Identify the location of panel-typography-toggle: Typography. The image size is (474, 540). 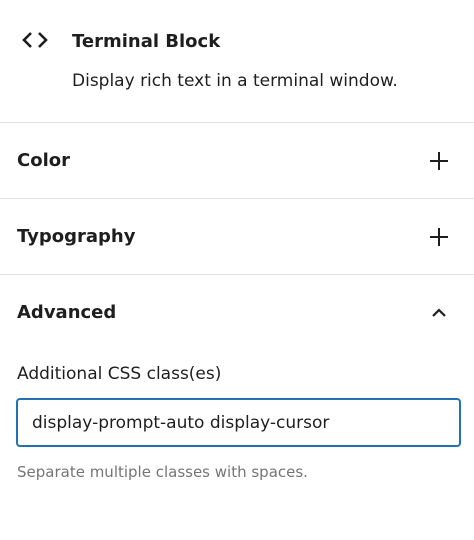
(237, 237).